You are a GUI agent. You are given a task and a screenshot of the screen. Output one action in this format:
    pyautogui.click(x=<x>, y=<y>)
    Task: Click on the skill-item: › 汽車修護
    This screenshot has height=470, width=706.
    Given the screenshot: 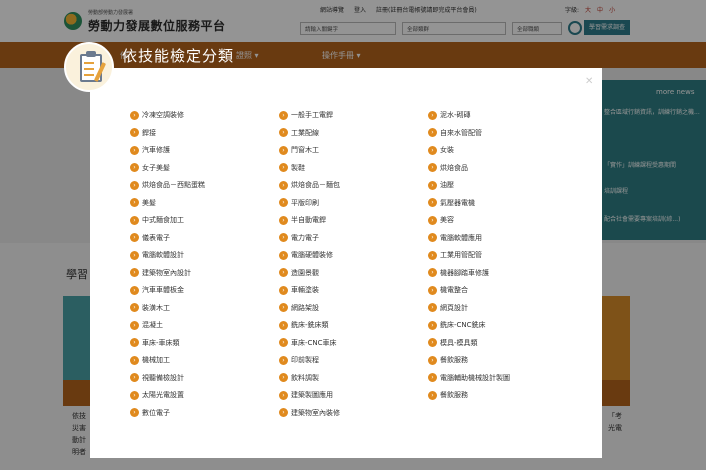 What is the action you would take?
    pyautogui.click(x=150, y=150)
    